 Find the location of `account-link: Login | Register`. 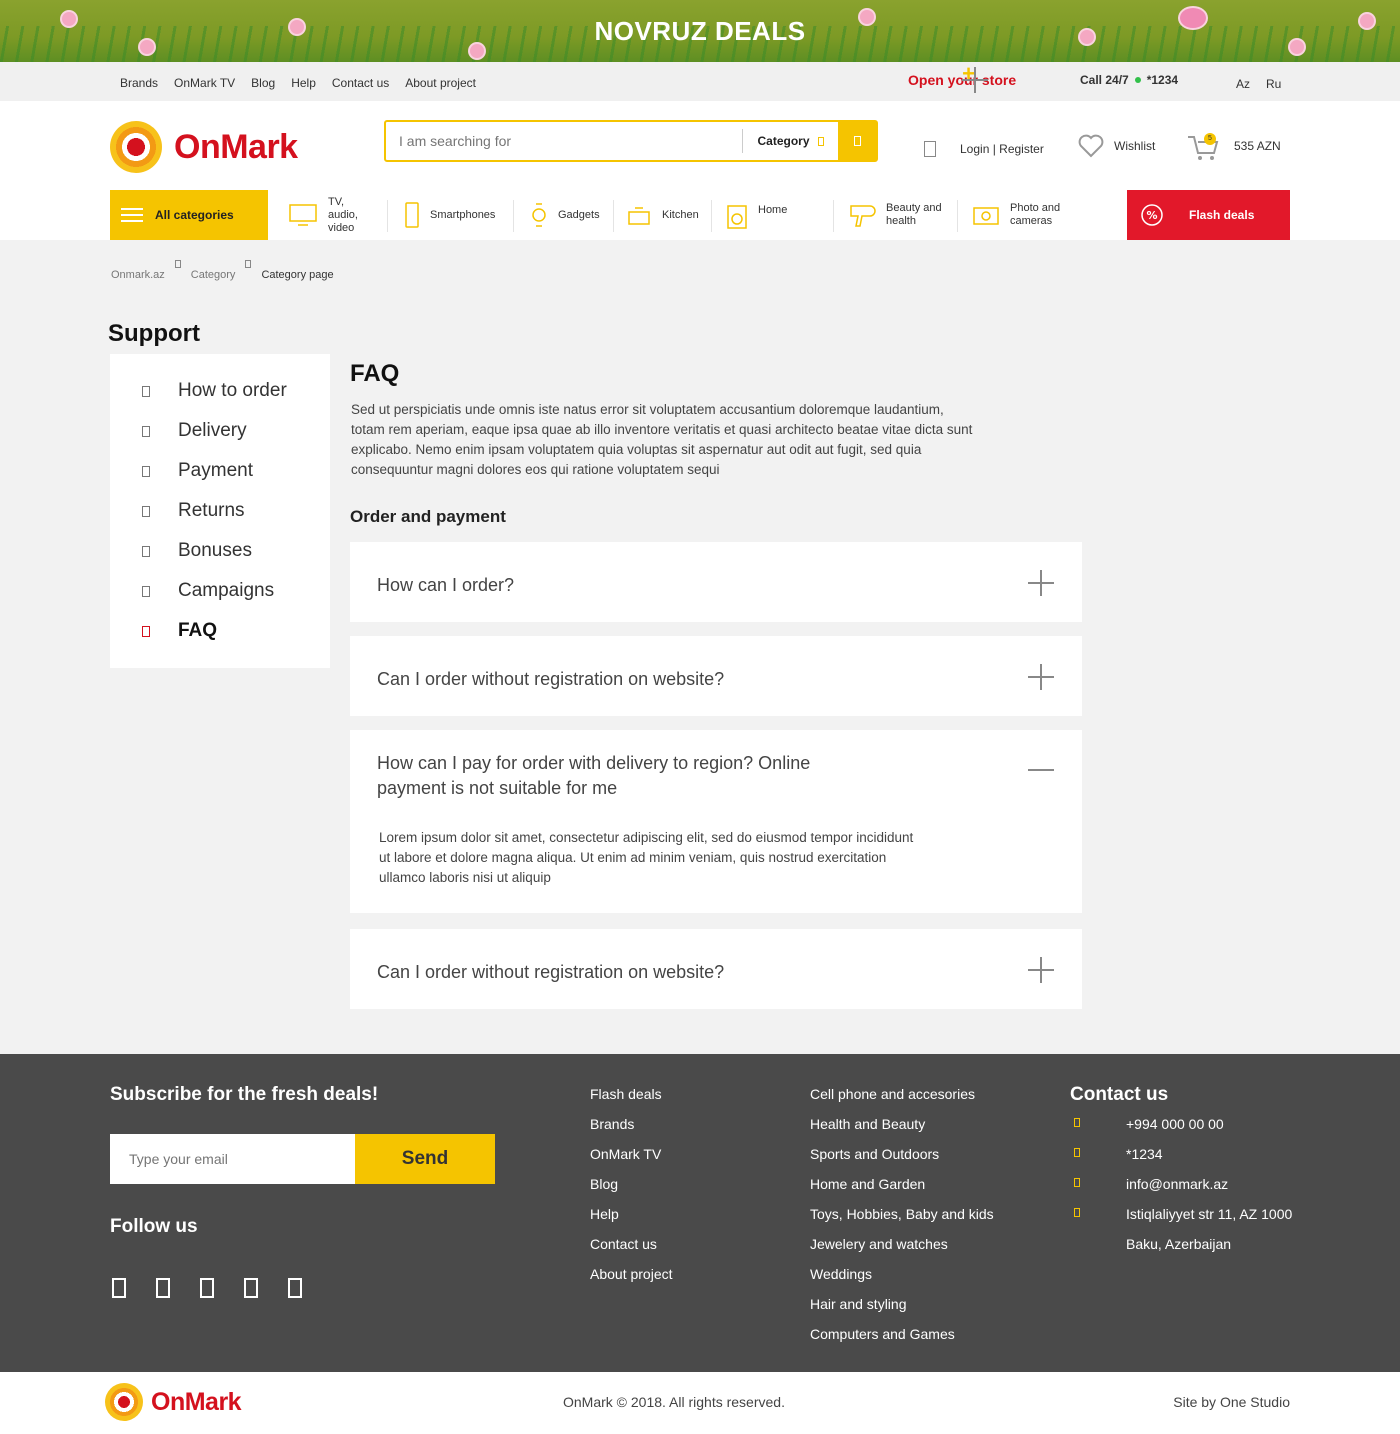

account-link: Login | Register is located at coordinates (984, 149).